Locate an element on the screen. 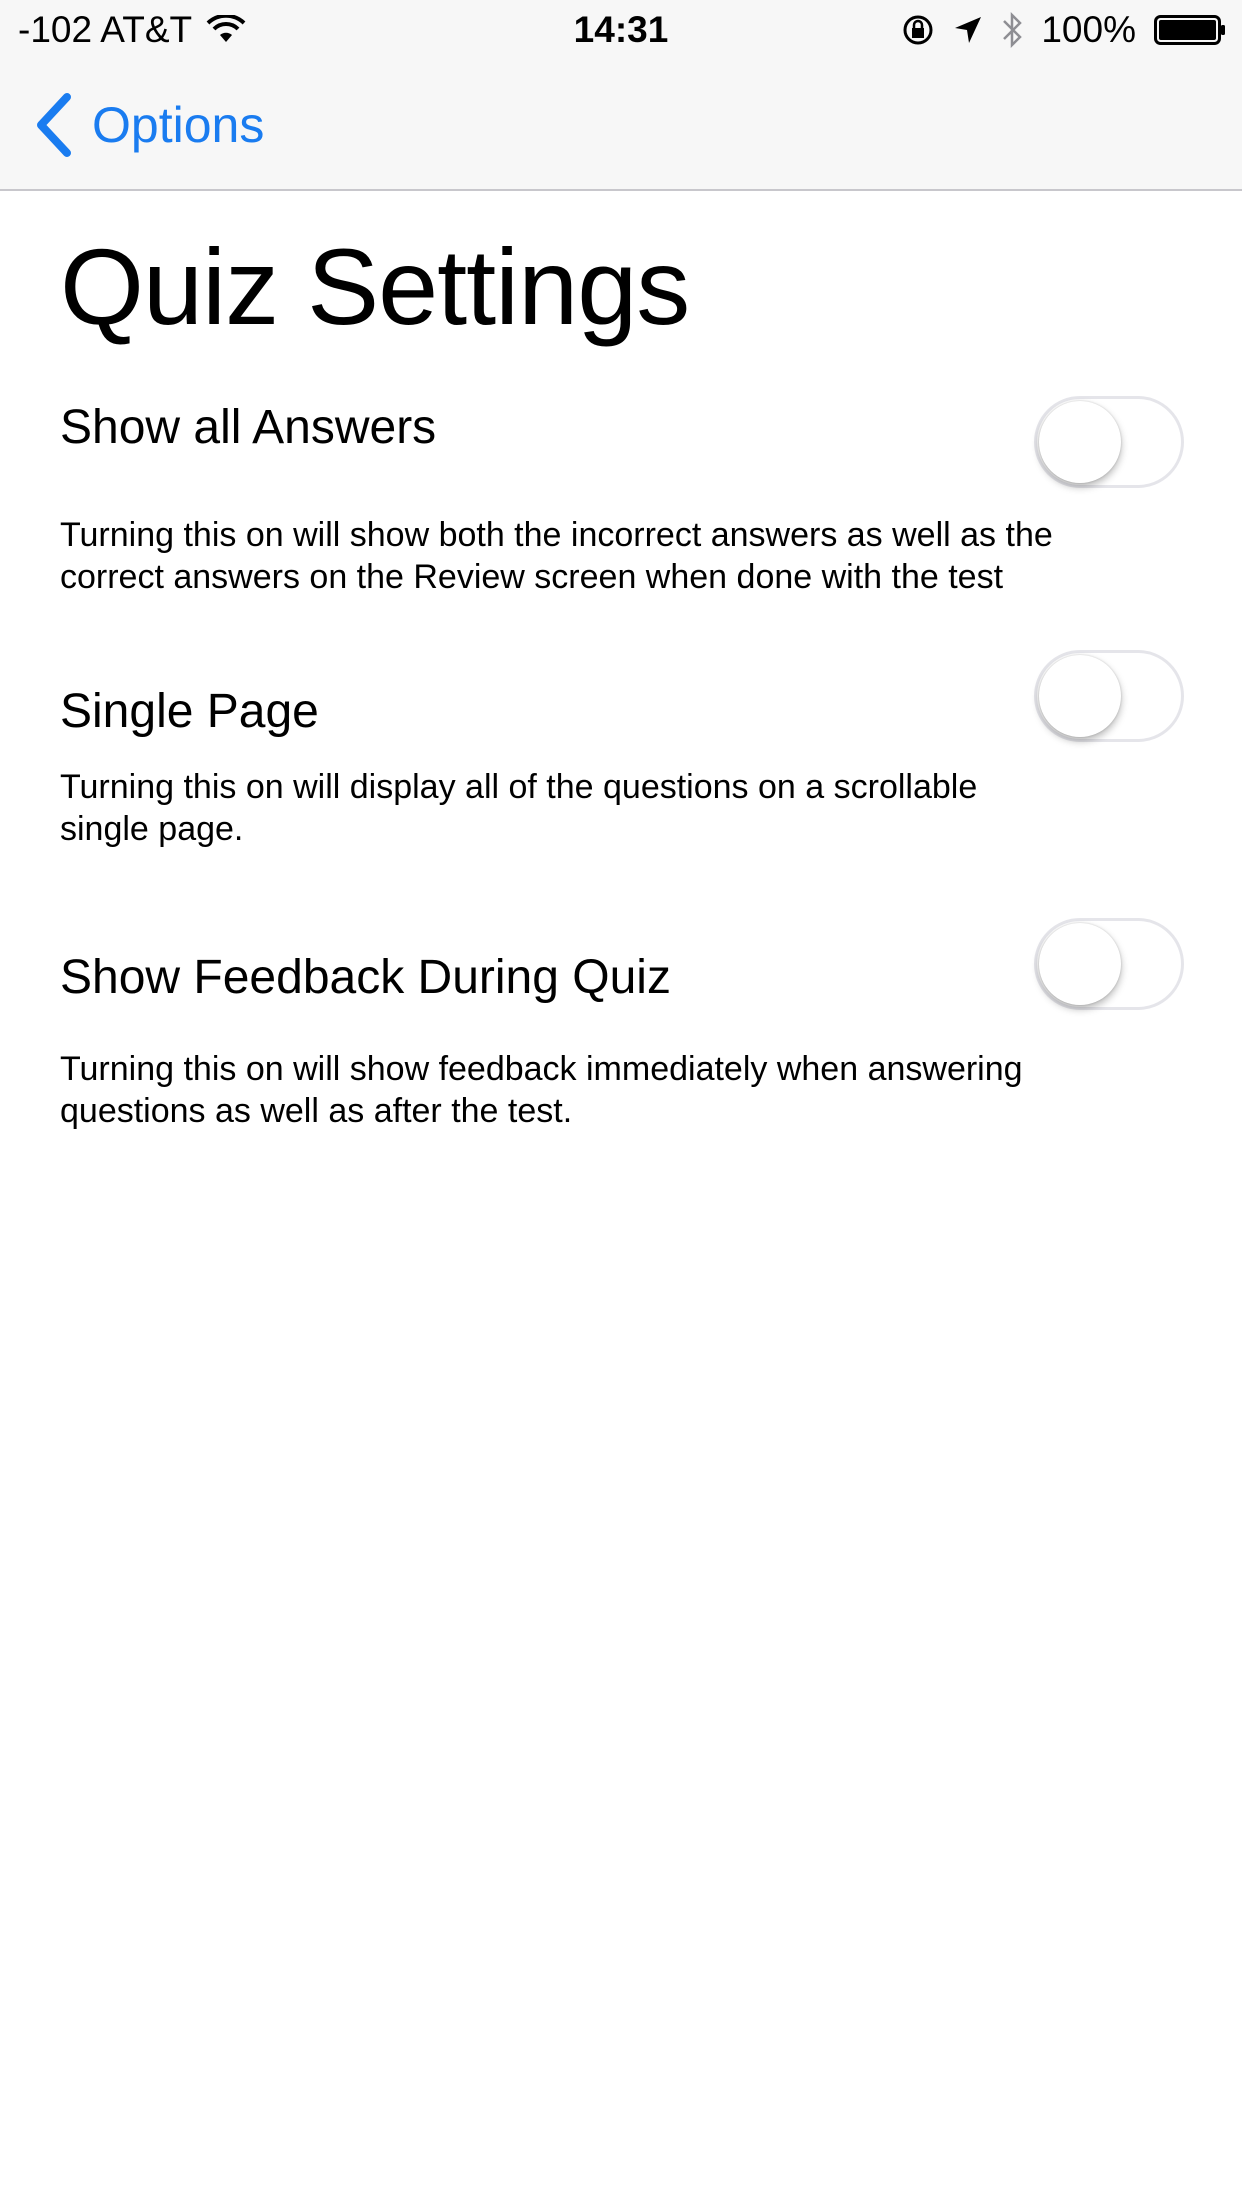 Image resolution: width=1242 pixels, height=2208 pixels. location-arrow-icon is located at coordinates (968, 30).